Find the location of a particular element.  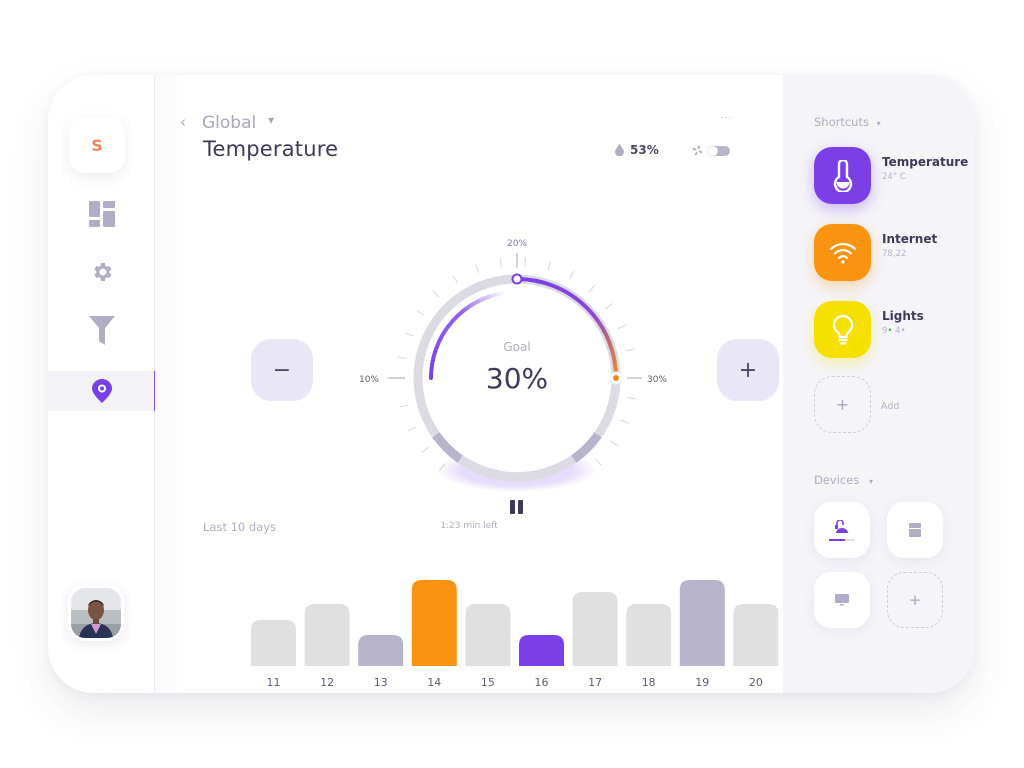

device-vacuum is located at coordinates (842, 530).